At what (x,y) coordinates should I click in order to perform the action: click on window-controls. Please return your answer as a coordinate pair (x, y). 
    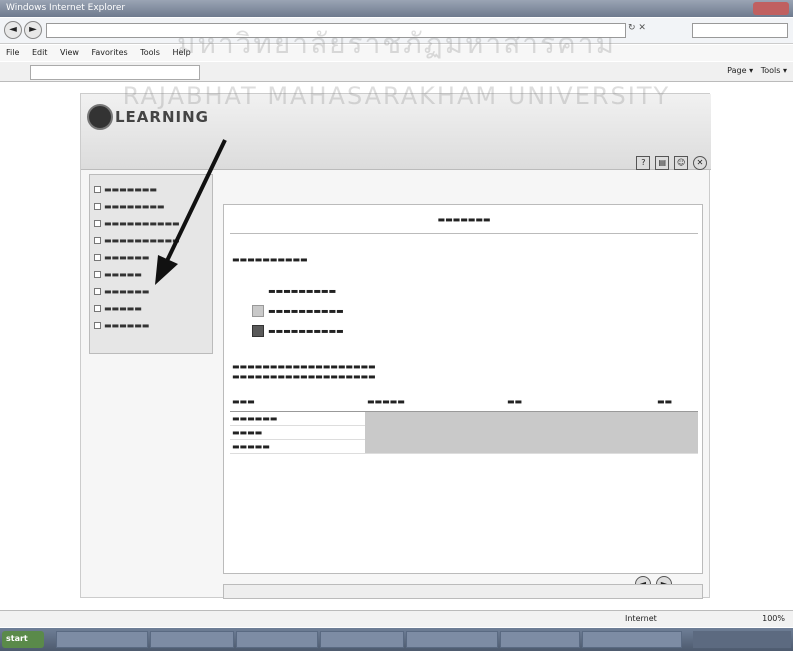
    Looking at the image, I should click on (771, 8).